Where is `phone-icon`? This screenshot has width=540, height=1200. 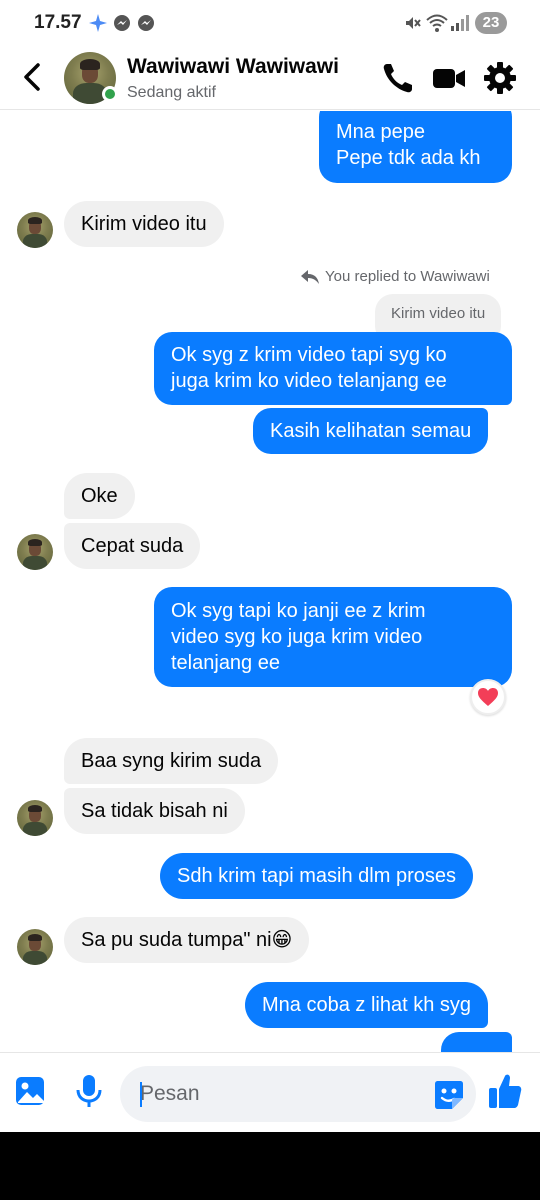 phone-icon is located at coordinates (398, 78).